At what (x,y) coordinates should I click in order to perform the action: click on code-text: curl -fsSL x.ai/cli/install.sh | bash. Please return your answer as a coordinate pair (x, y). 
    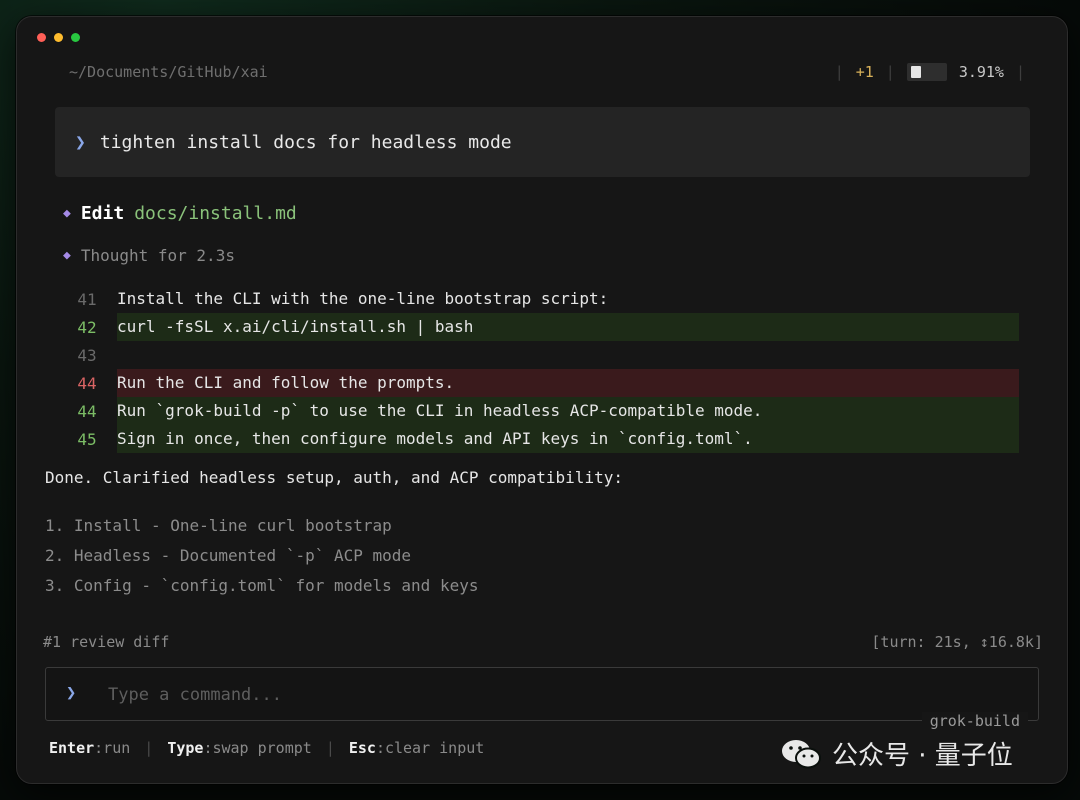
    Looking at the image, I should click on (568, 327).